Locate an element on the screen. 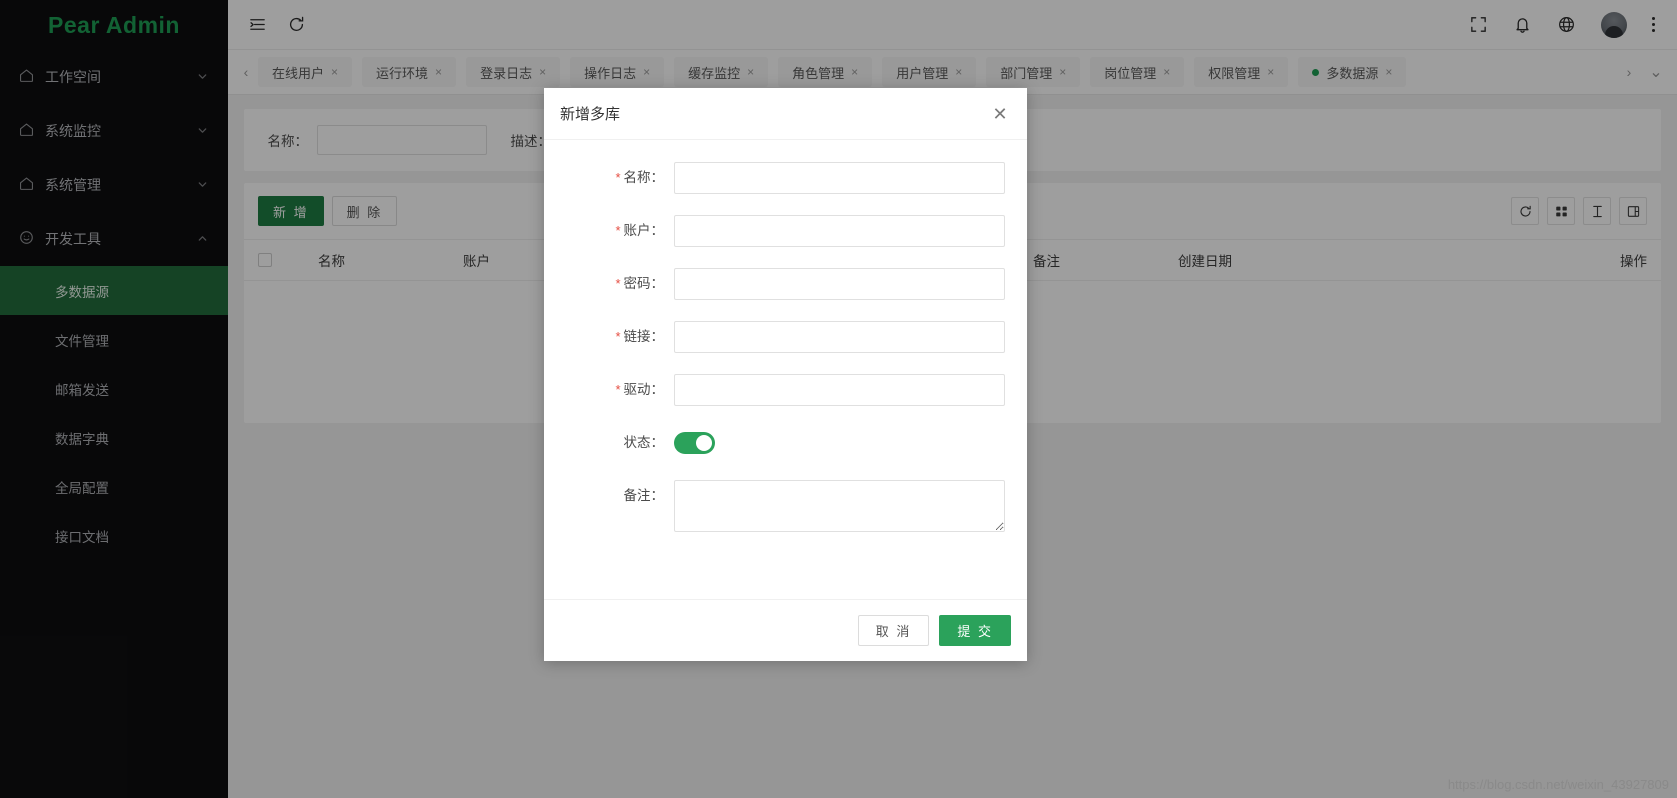 The height and width of the screenshot is (798, 1677). form-row: * 驱动： is located at coordinates (785, 390).